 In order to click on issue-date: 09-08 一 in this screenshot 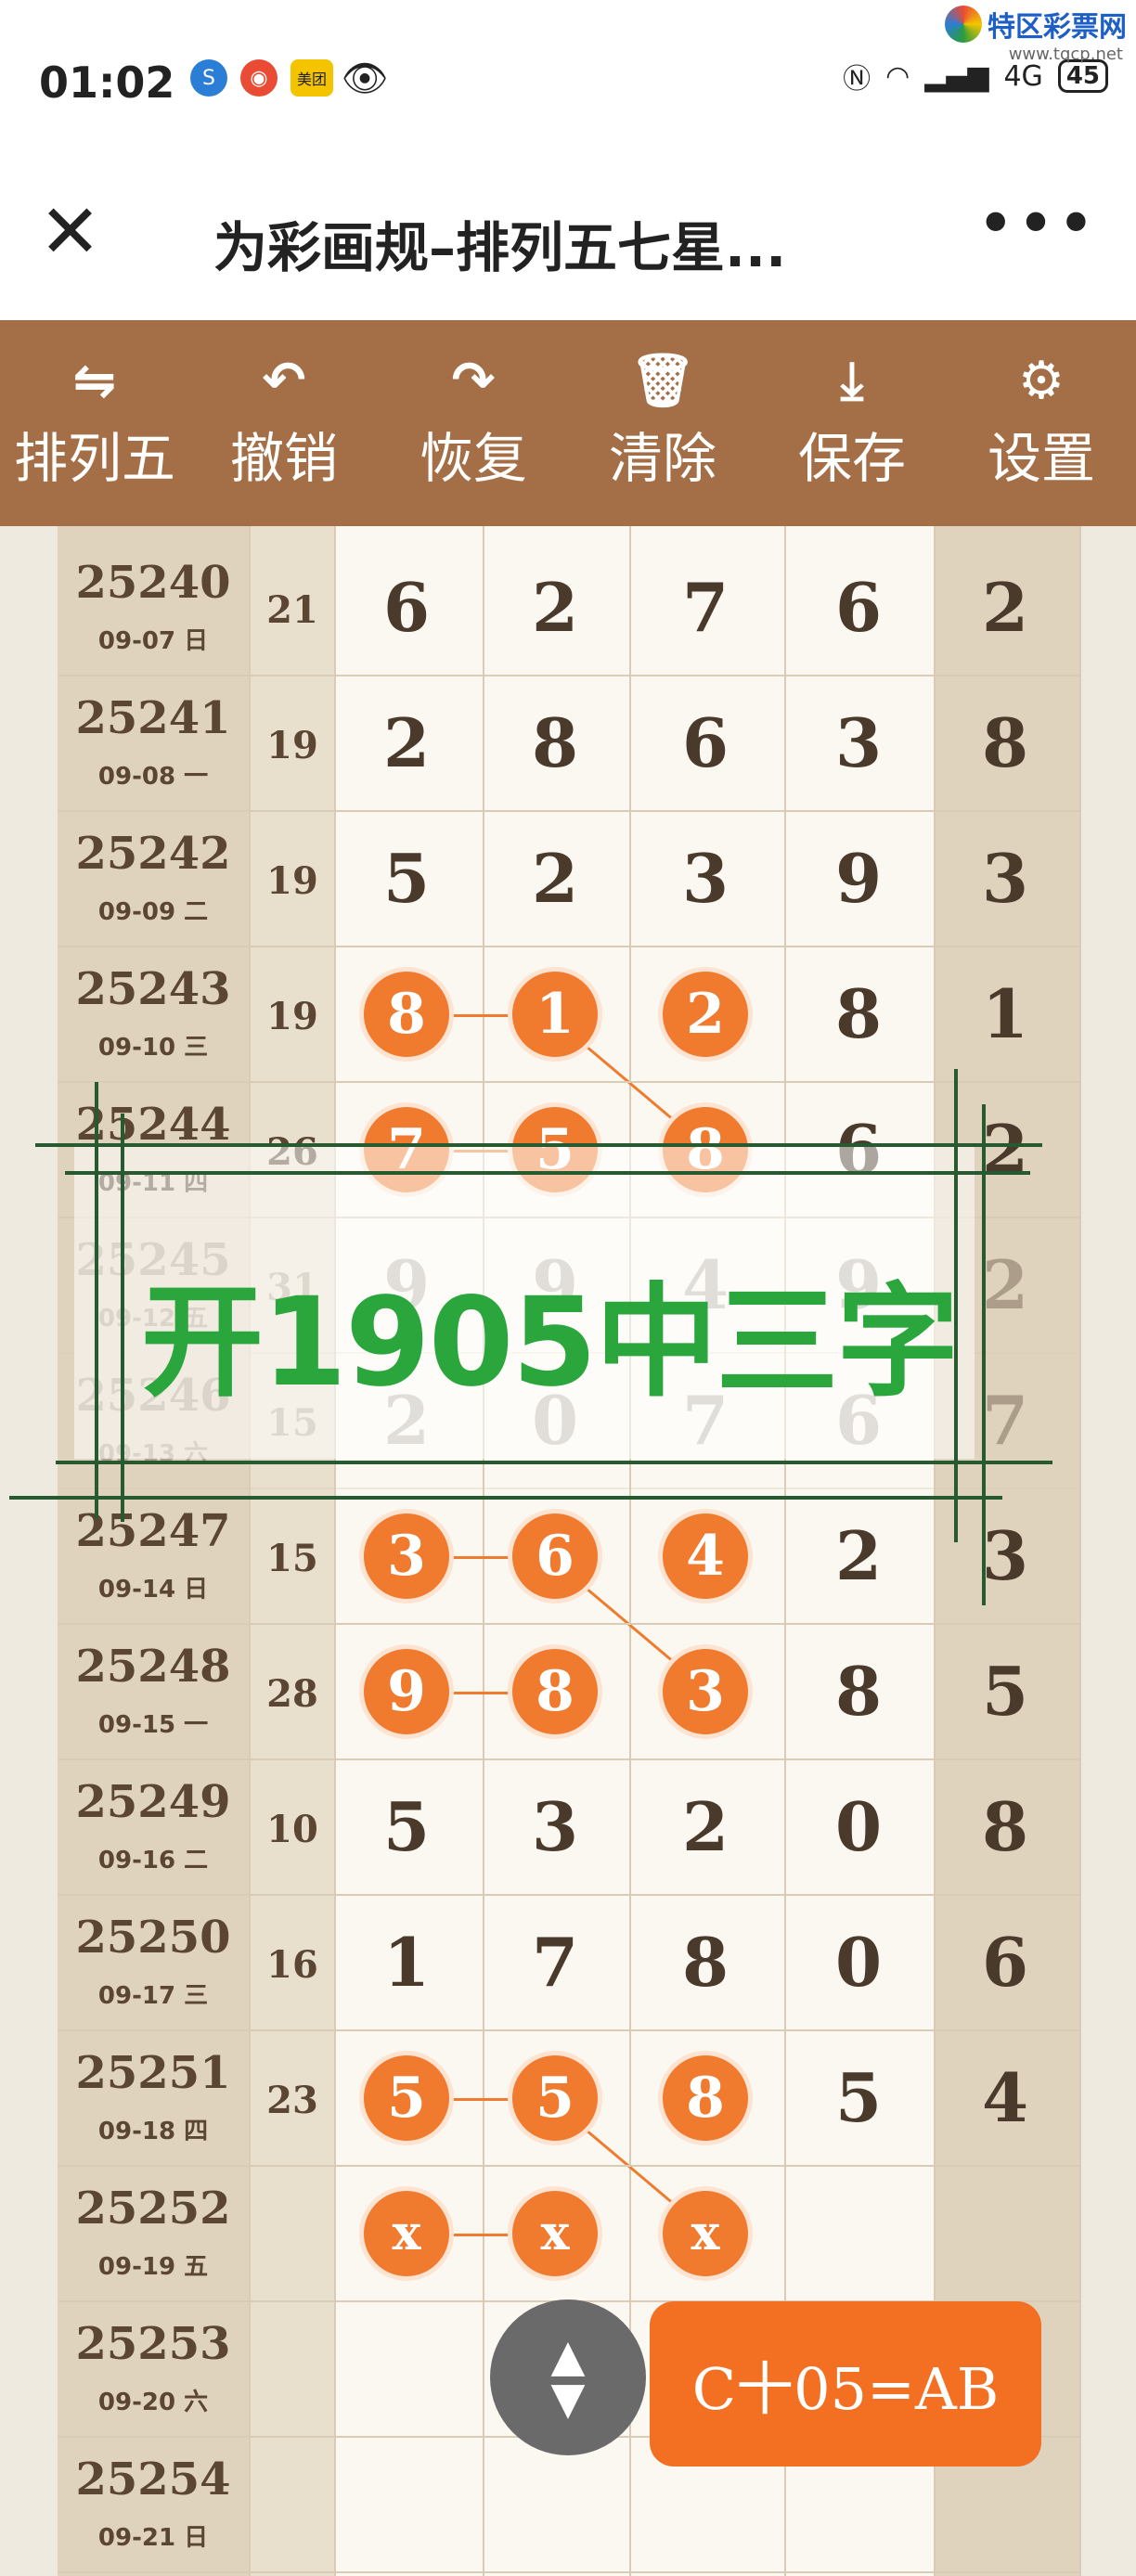, I will do `click(153, 777)`.